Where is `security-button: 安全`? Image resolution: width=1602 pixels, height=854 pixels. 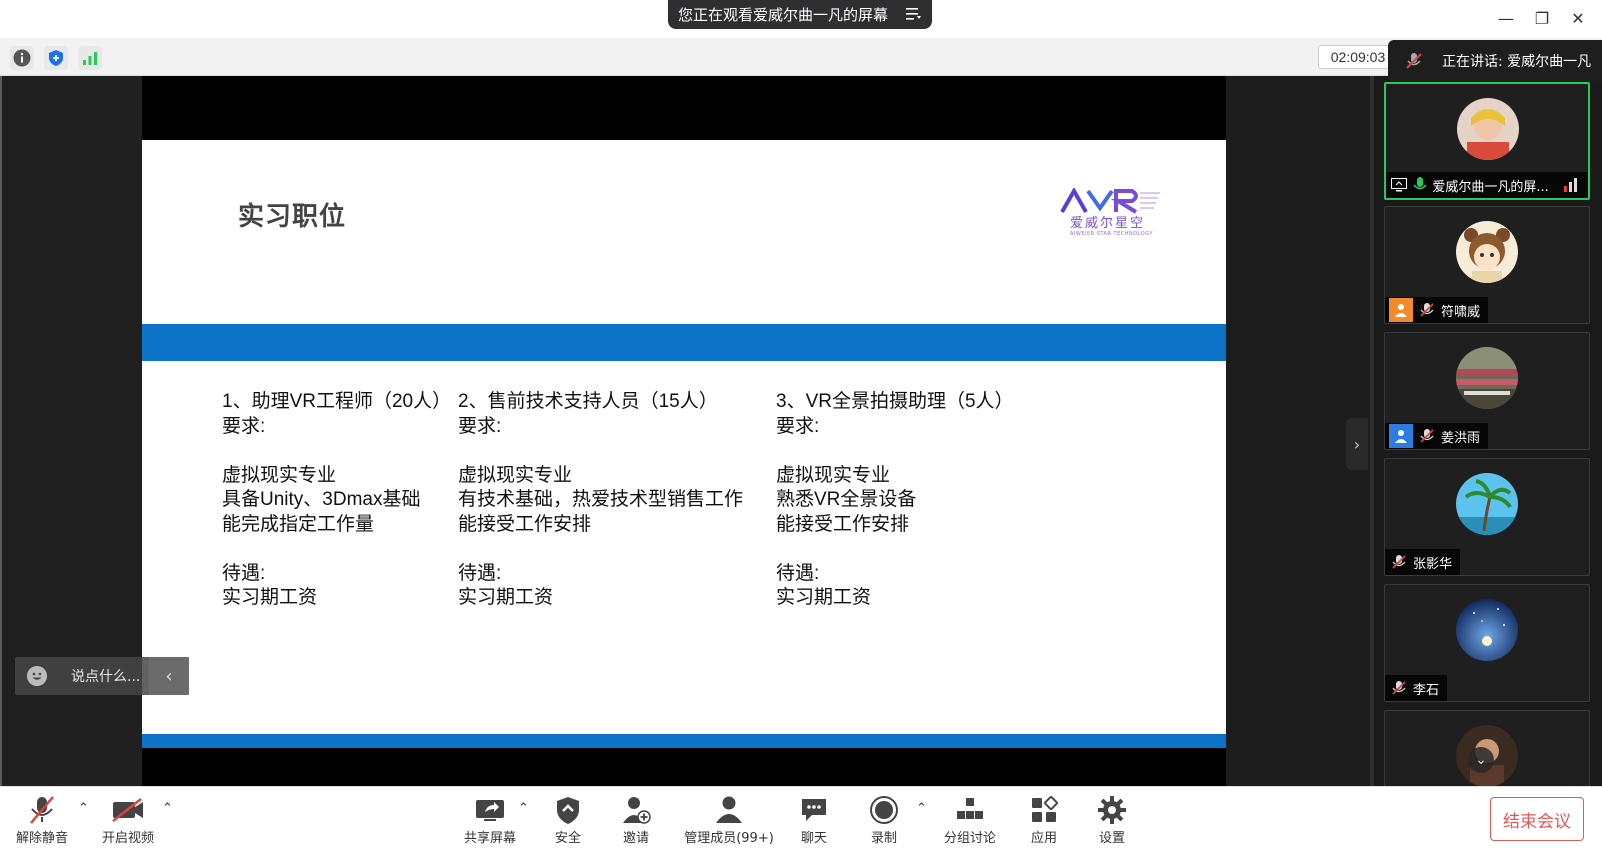
security-button: 安全 is located at coordinates (568, 821).